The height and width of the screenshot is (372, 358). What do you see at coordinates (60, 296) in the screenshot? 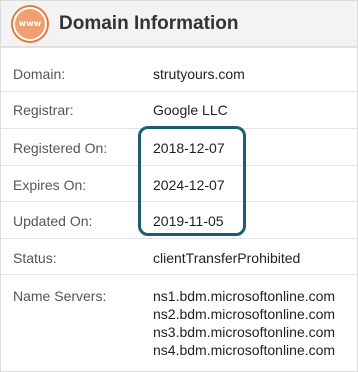
I see `name-servers-label: Name Servers:` at bounding box center [60, 296].